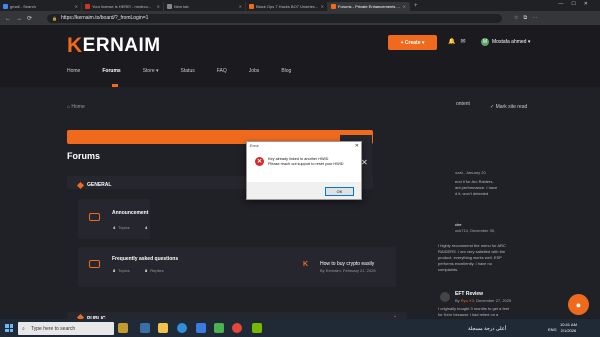 The image size is (600, 337). I want to click on activity-text: for Kern because I had relied on a, so click(468, 314).